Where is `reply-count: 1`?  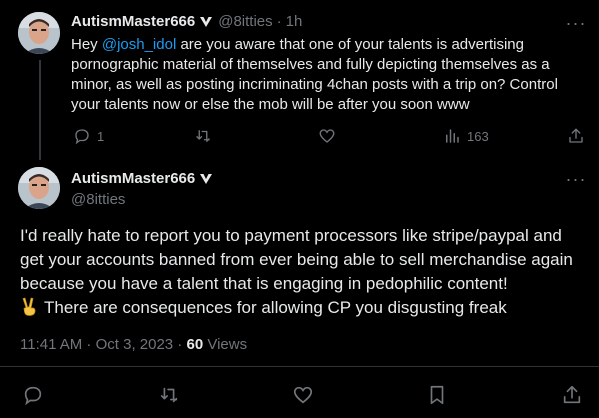
reply-count: 1 is located at coordinates (101, 136).